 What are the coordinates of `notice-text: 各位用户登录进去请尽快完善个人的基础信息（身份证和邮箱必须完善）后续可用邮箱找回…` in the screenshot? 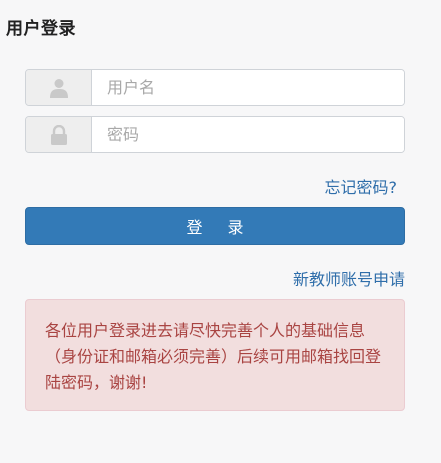 It's located at (213, 356).